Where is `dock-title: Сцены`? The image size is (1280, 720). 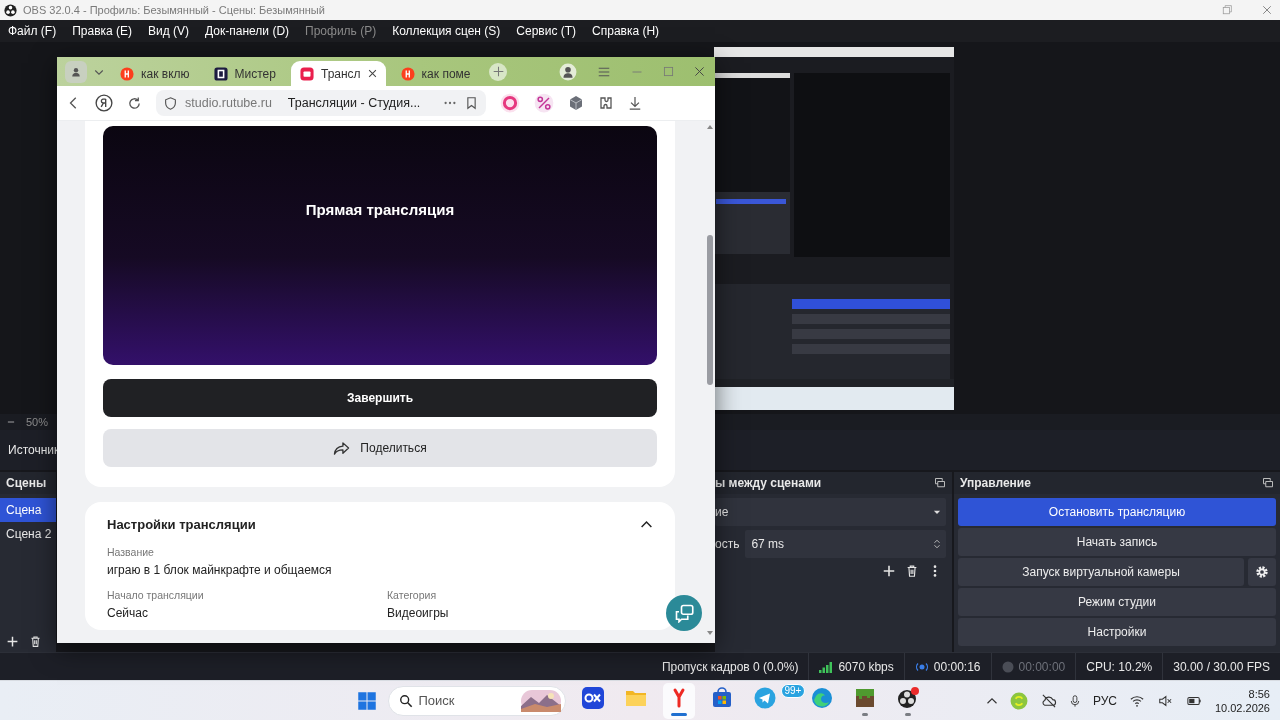
dock-title: Сцены is located at coordinates (26, 483).